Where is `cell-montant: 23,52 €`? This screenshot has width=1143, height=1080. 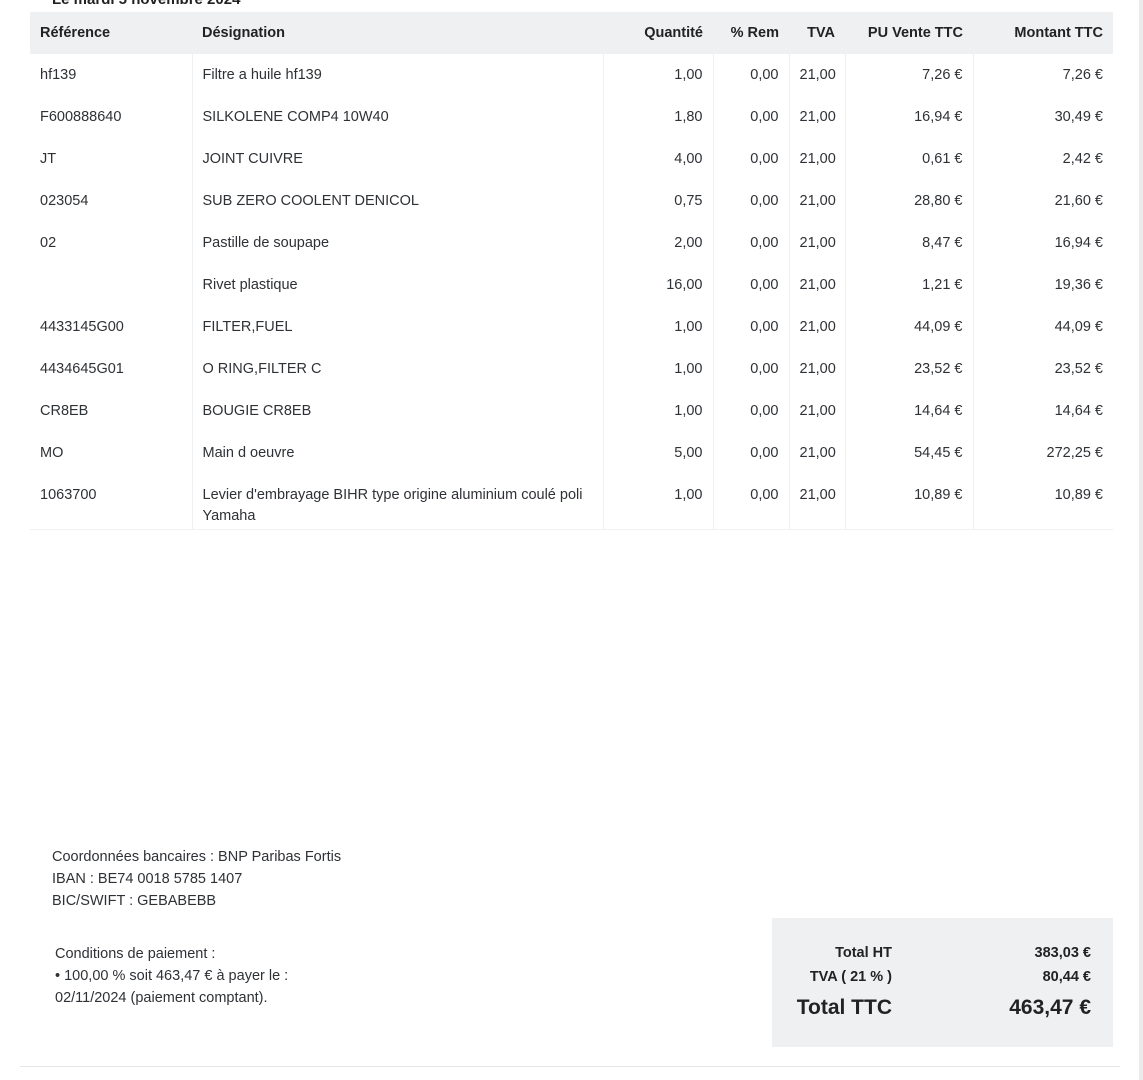
cell-montant: 23,52 € is located at coordinates (1042, 369).